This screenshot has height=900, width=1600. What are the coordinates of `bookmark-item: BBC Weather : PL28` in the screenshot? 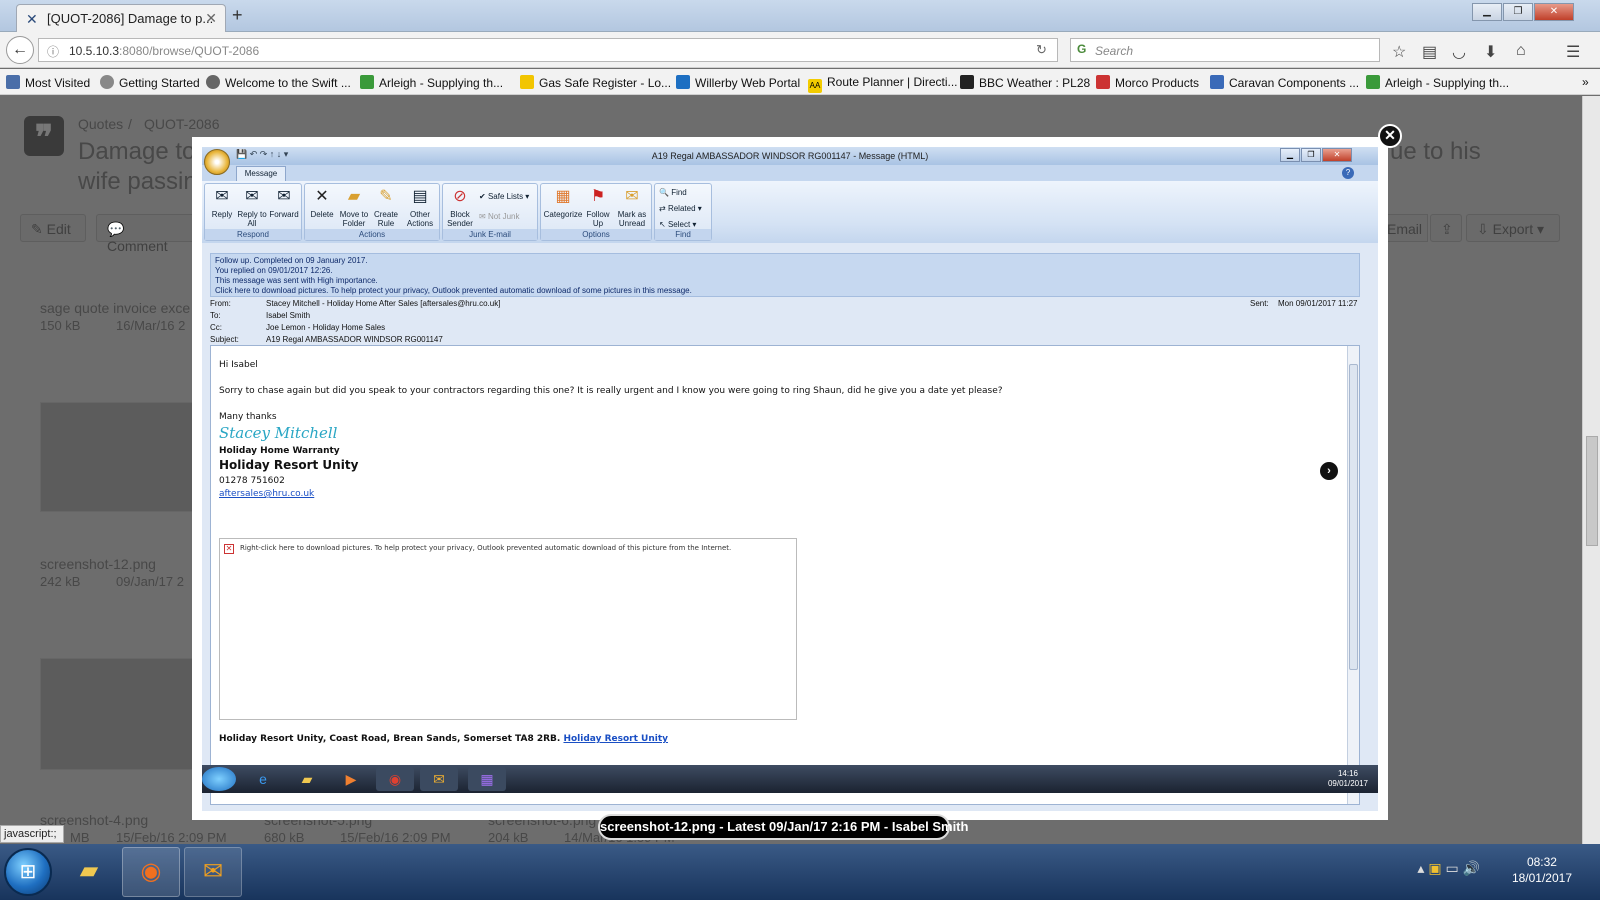 It's located at (1025, 82).